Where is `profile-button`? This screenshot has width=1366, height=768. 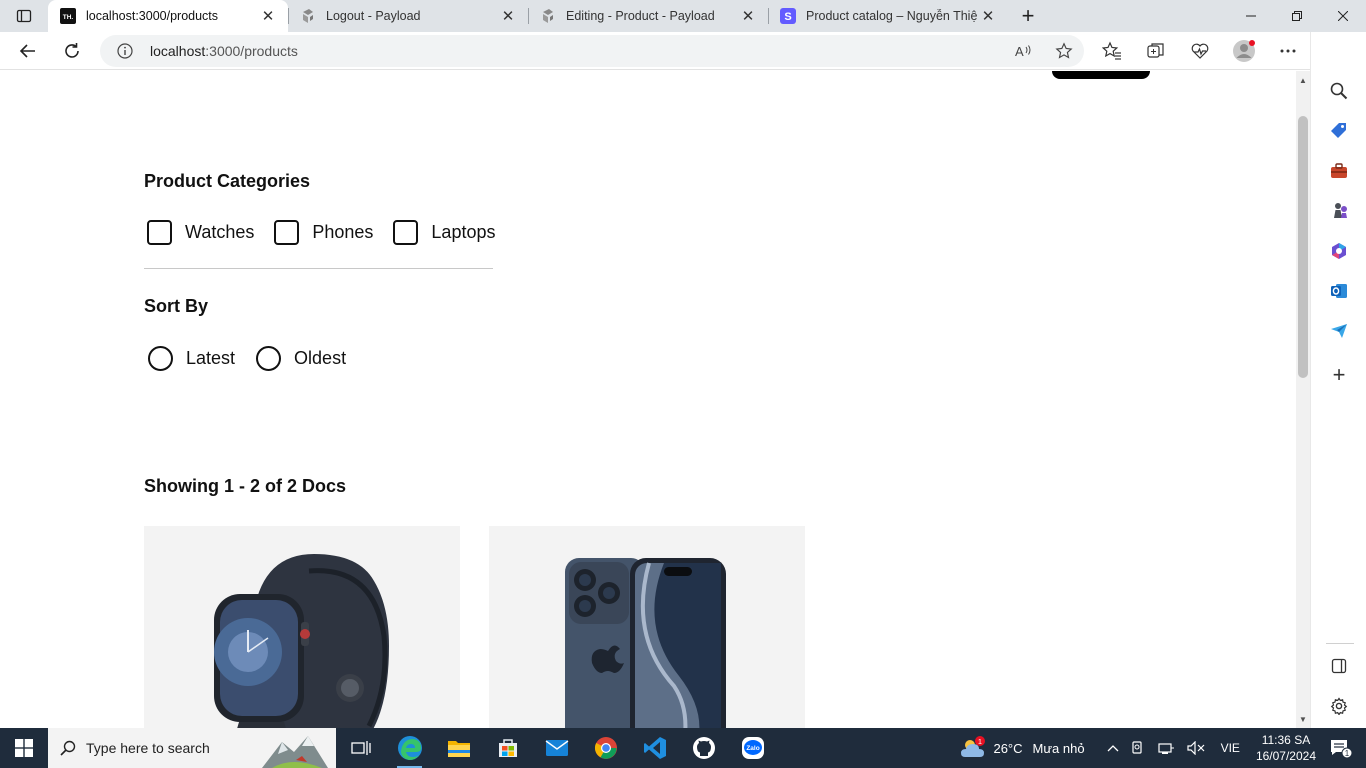
profile-button is located at coordinates (1244, 51).